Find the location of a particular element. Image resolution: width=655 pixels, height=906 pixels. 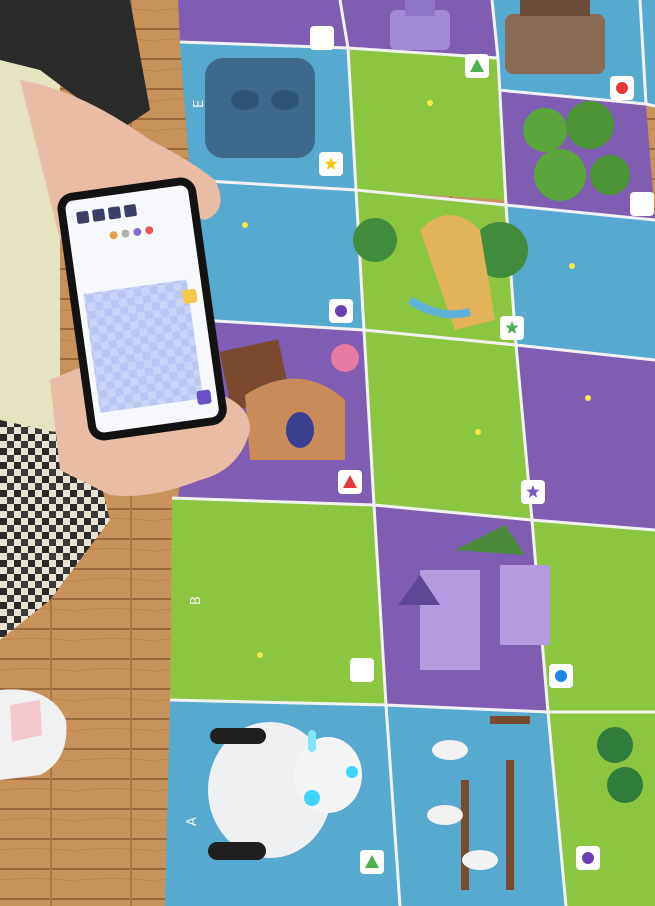

play-icon is located at coordinates (114, 213).